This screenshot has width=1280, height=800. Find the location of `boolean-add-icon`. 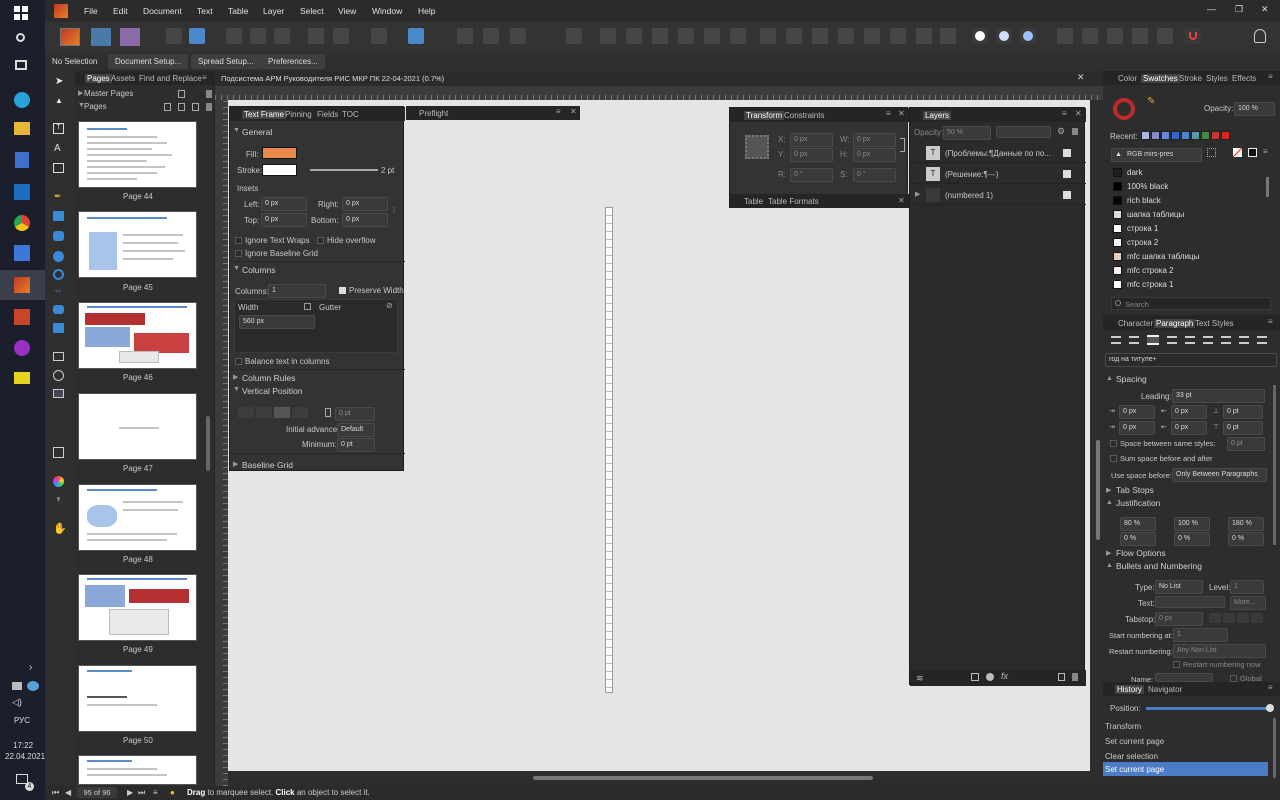

boolean-add-icon is located at coordinates (980, 36).